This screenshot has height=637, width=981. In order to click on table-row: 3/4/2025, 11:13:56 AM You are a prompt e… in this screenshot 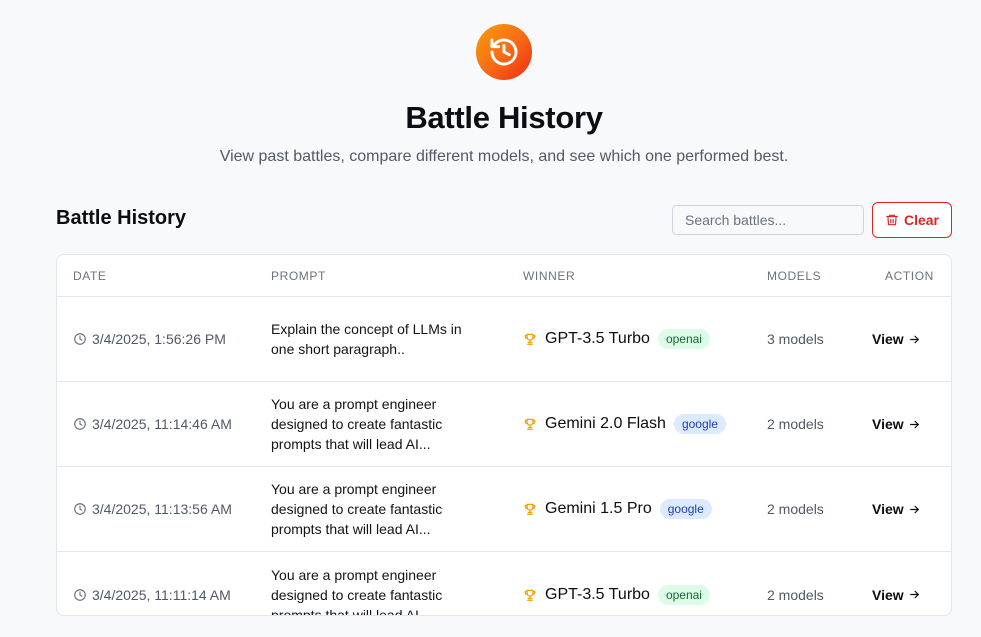, I will do `click(504, 509)`.